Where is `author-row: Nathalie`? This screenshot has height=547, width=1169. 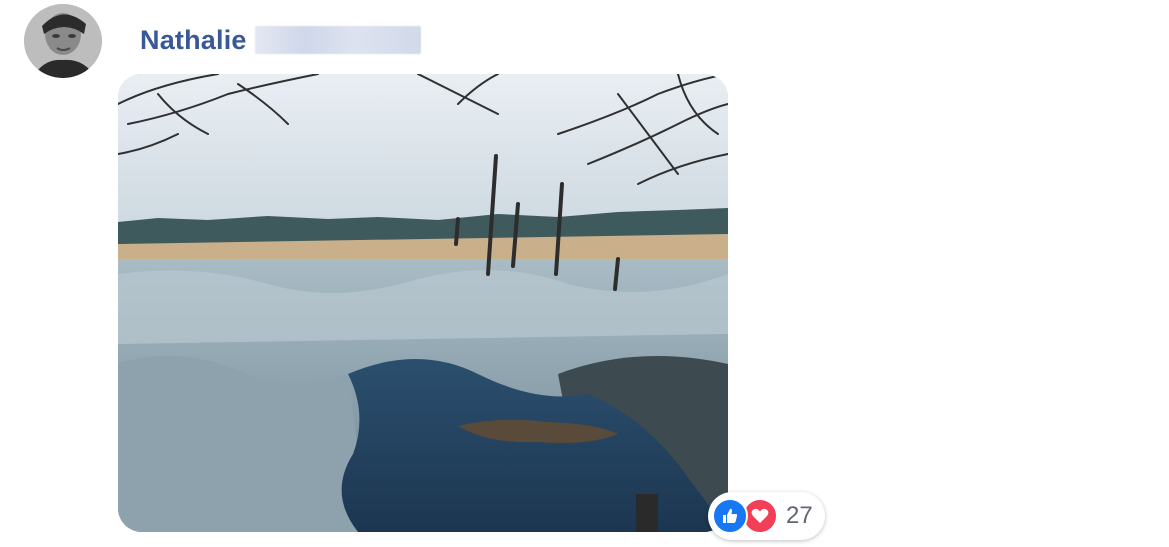 author-row: Nathalie is located at coordinates (280, 40).